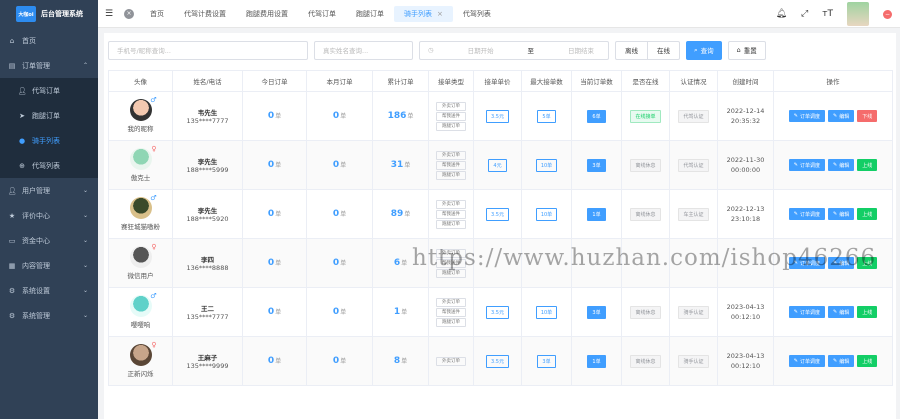  What do you see at coordinates (49, 265) in the screenshot?
I see `sidebar-item-9: ▦ 内容管理 ⌄` at bounding box center [49, 265].